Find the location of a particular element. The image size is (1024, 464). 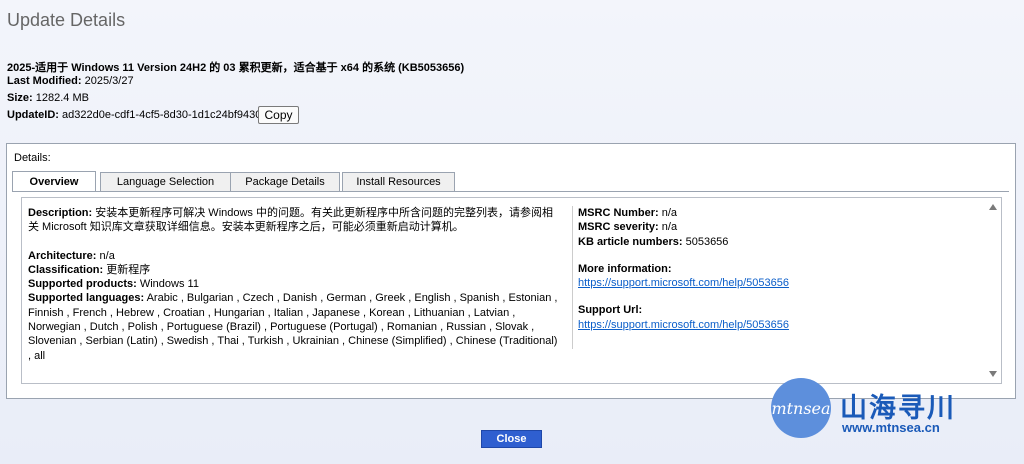

scroll-down-icon is located at coordinates (993, 374).